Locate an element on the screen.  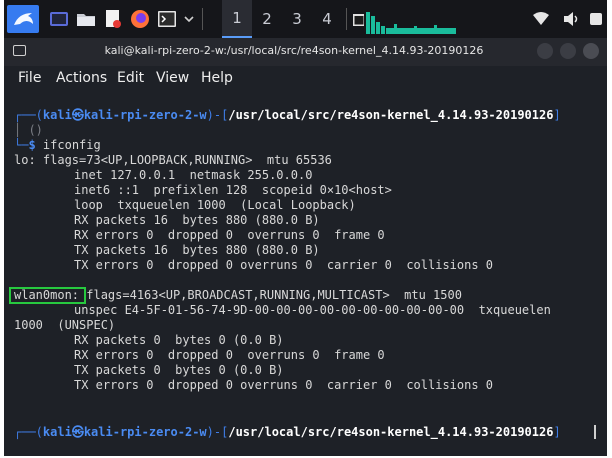
output-line: RX packets 16 bytes 880 (880.0 B) is located at coordinates (197, 220).